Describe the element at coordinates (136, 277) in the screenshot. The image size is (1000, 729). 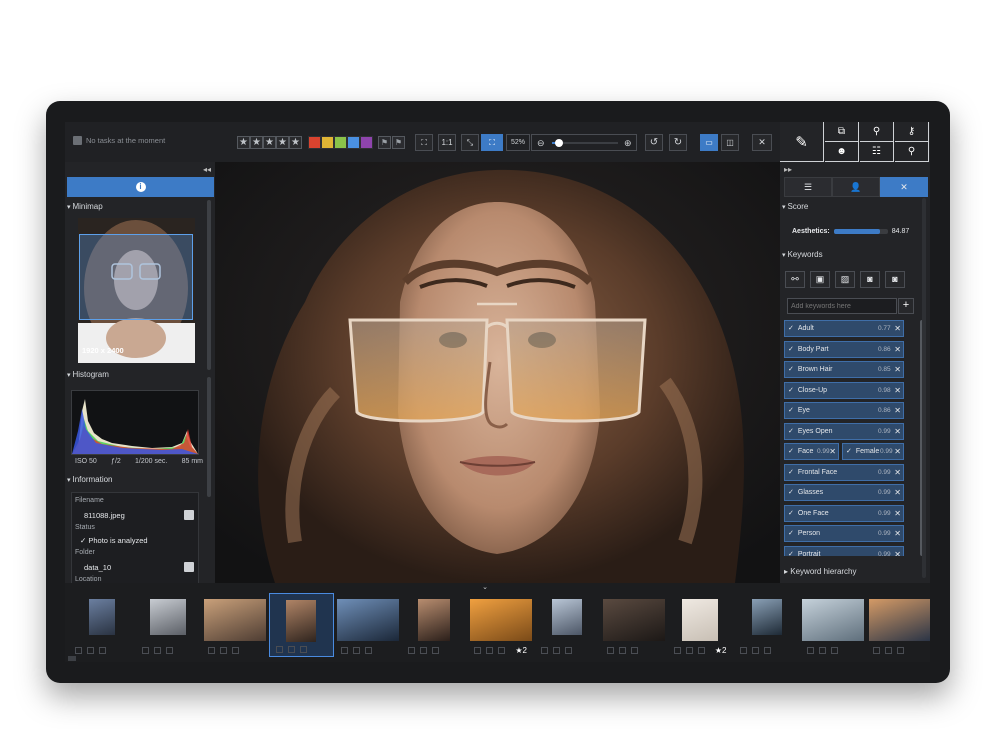
I see `minimap-viewport` at that location.